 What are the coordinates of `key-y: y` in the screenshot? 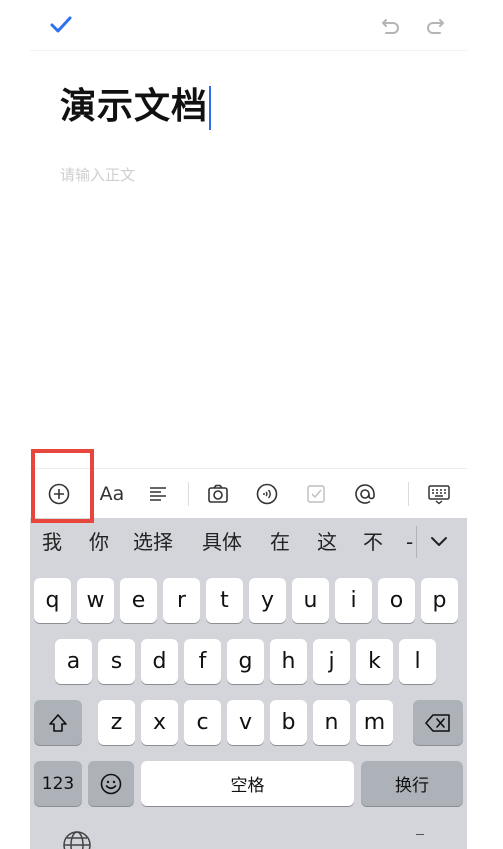 It's located at (267, 600).